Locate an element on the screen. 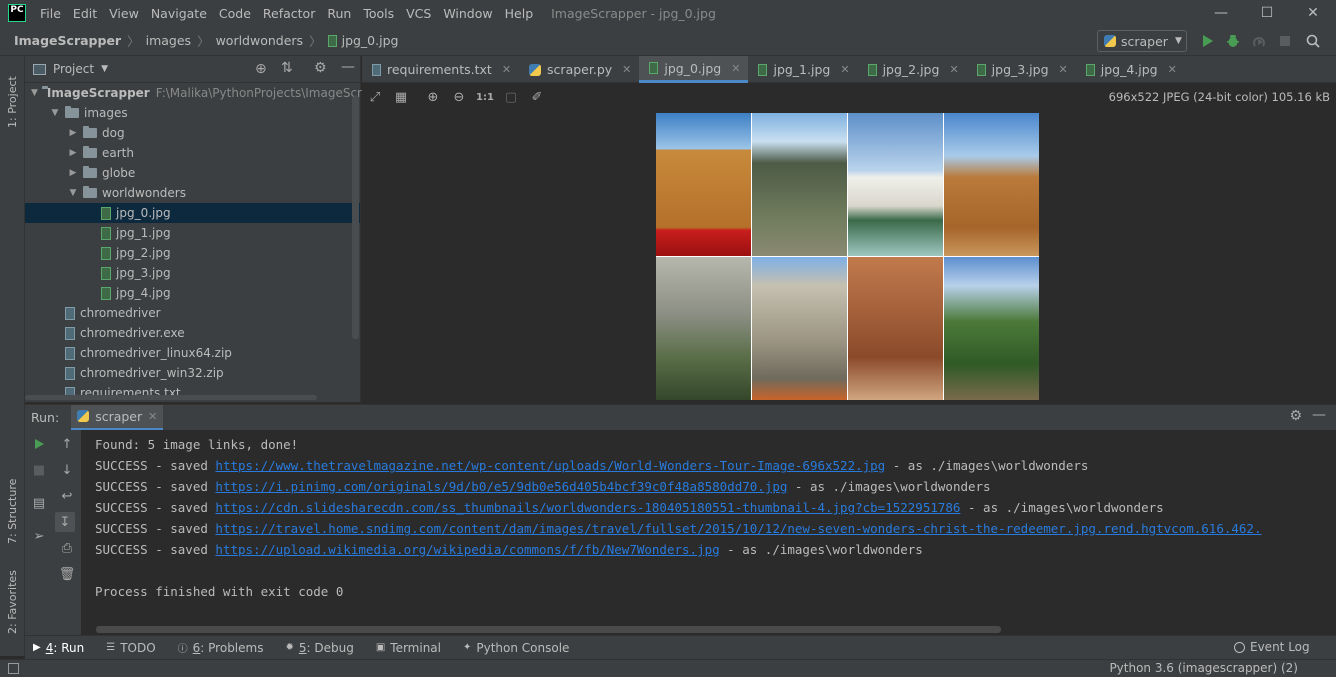 The height and width of the screenshot is (677, 1336). tree-item: ▼ images is located at coordinates (192, 113).